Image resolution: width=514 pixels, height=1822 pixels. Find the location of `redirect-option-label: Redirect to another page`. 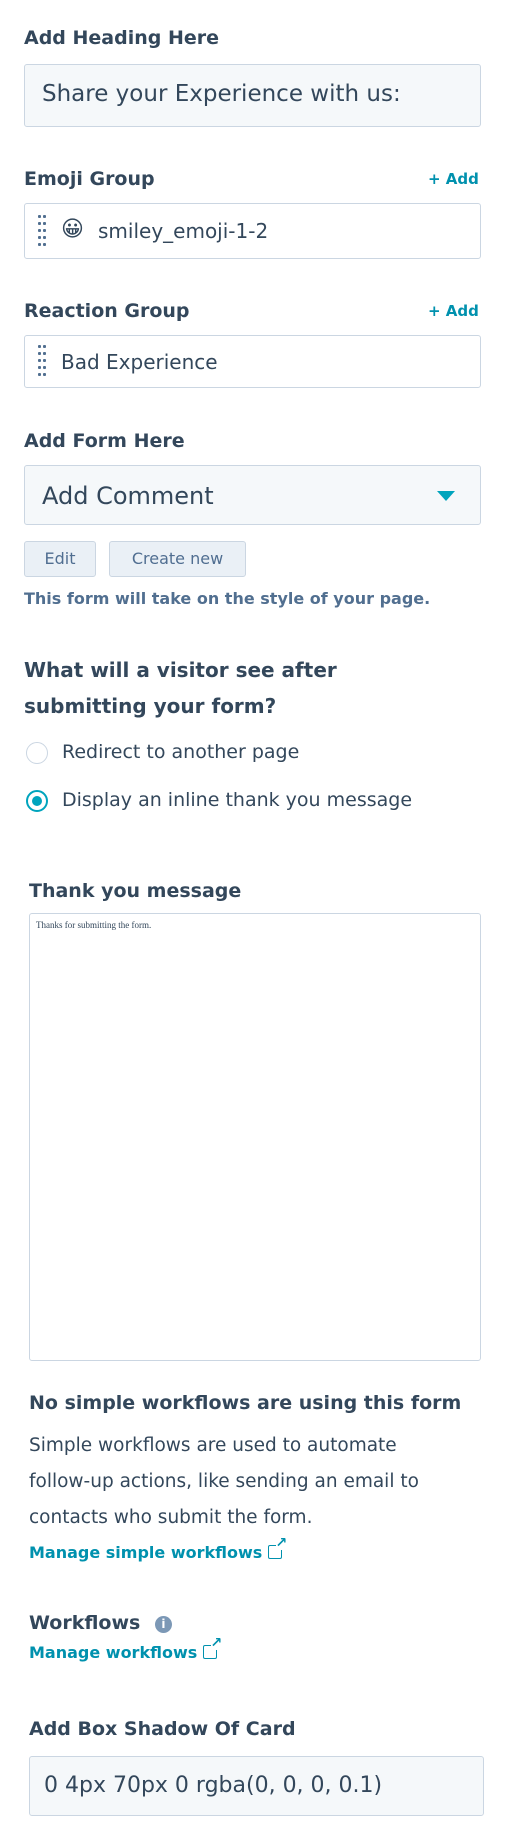

redirect-option-label: Redirect to another page is located at coordinates (180, 752).